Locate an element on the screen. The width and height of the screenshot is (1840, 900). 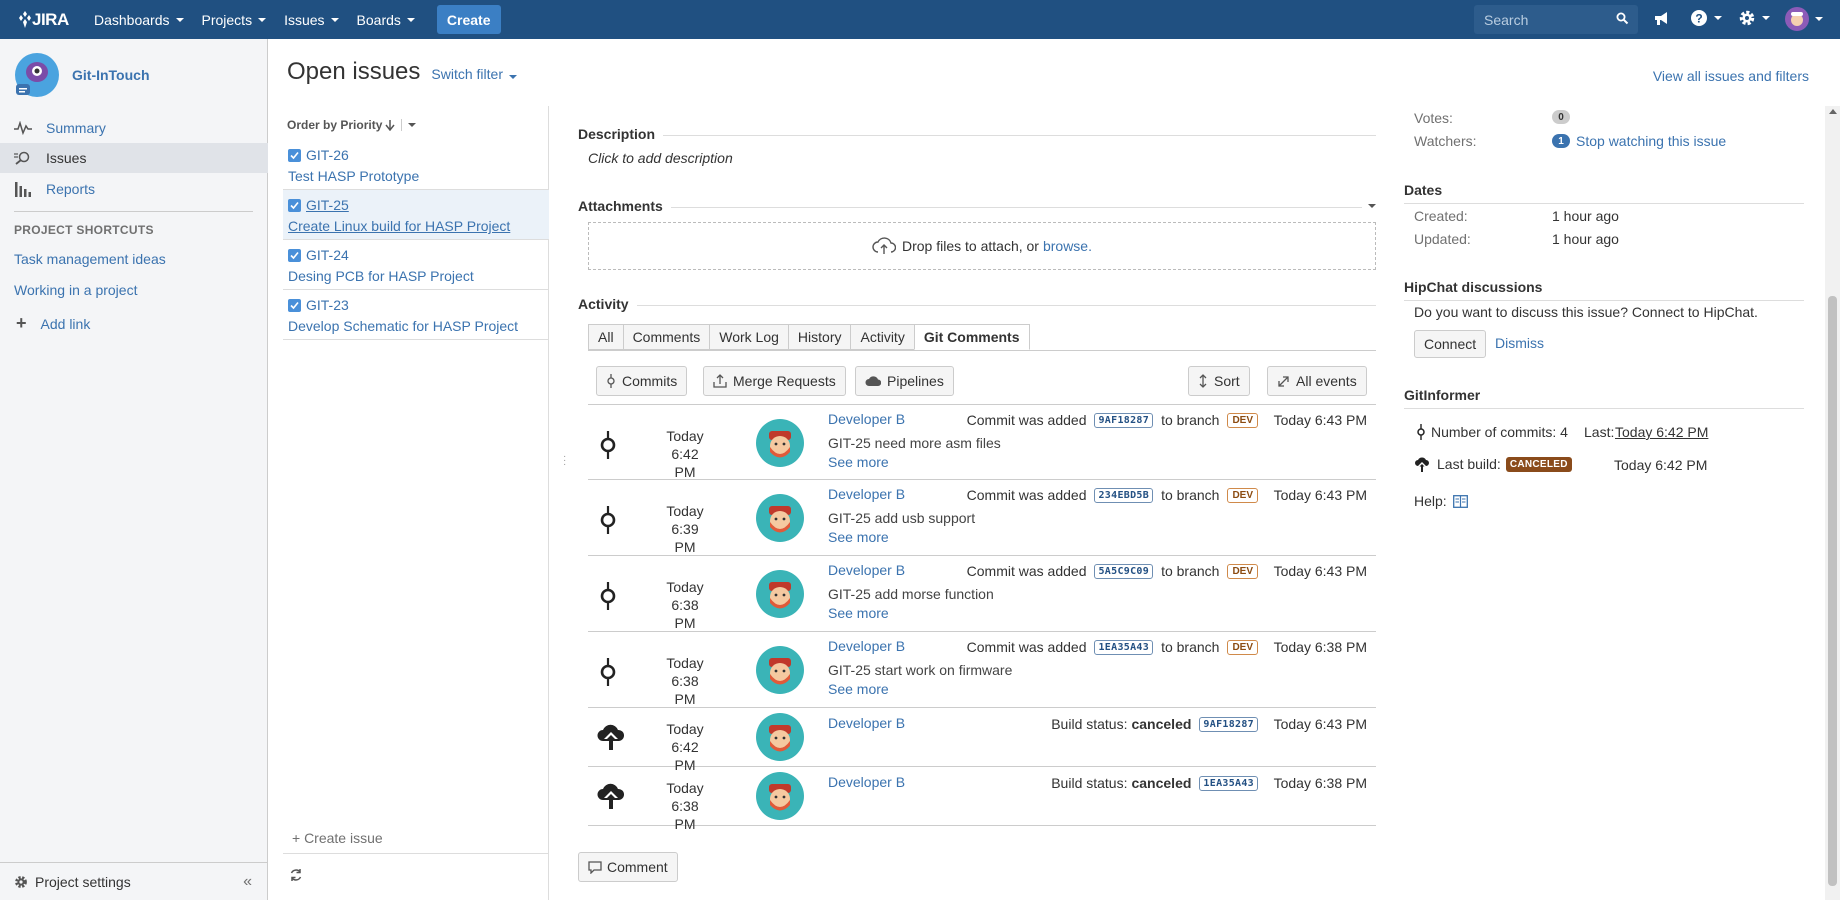
nav-dashboards: Dashboards is located at coordinates (139, 20).